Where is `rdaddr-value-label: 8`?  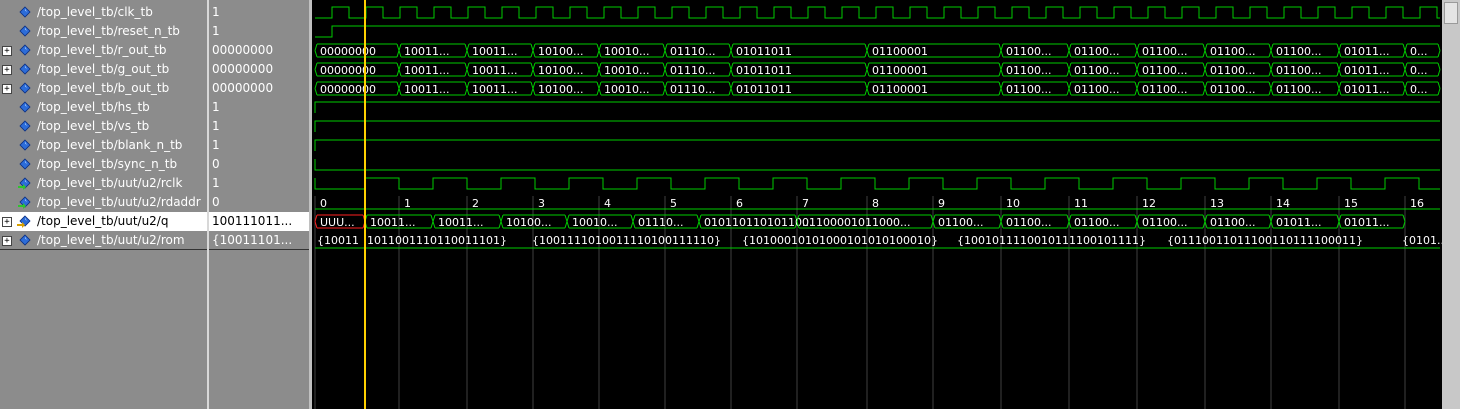 rdaddr-value-label: 8 is located at coordinates (875, 203).